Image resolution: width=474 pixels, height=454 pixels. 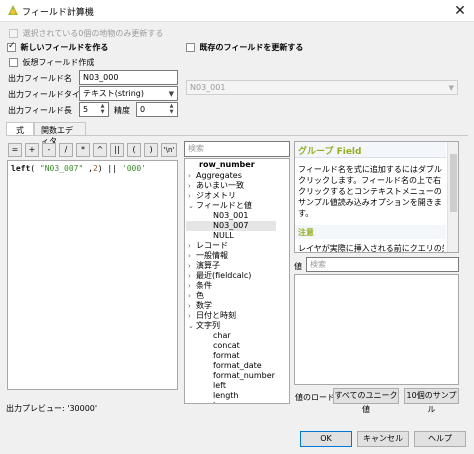 What do you see at coordinates (208, 246) in the screenshot?
I see `tree-item-record: › レコード` at bounding box center [208, 246].